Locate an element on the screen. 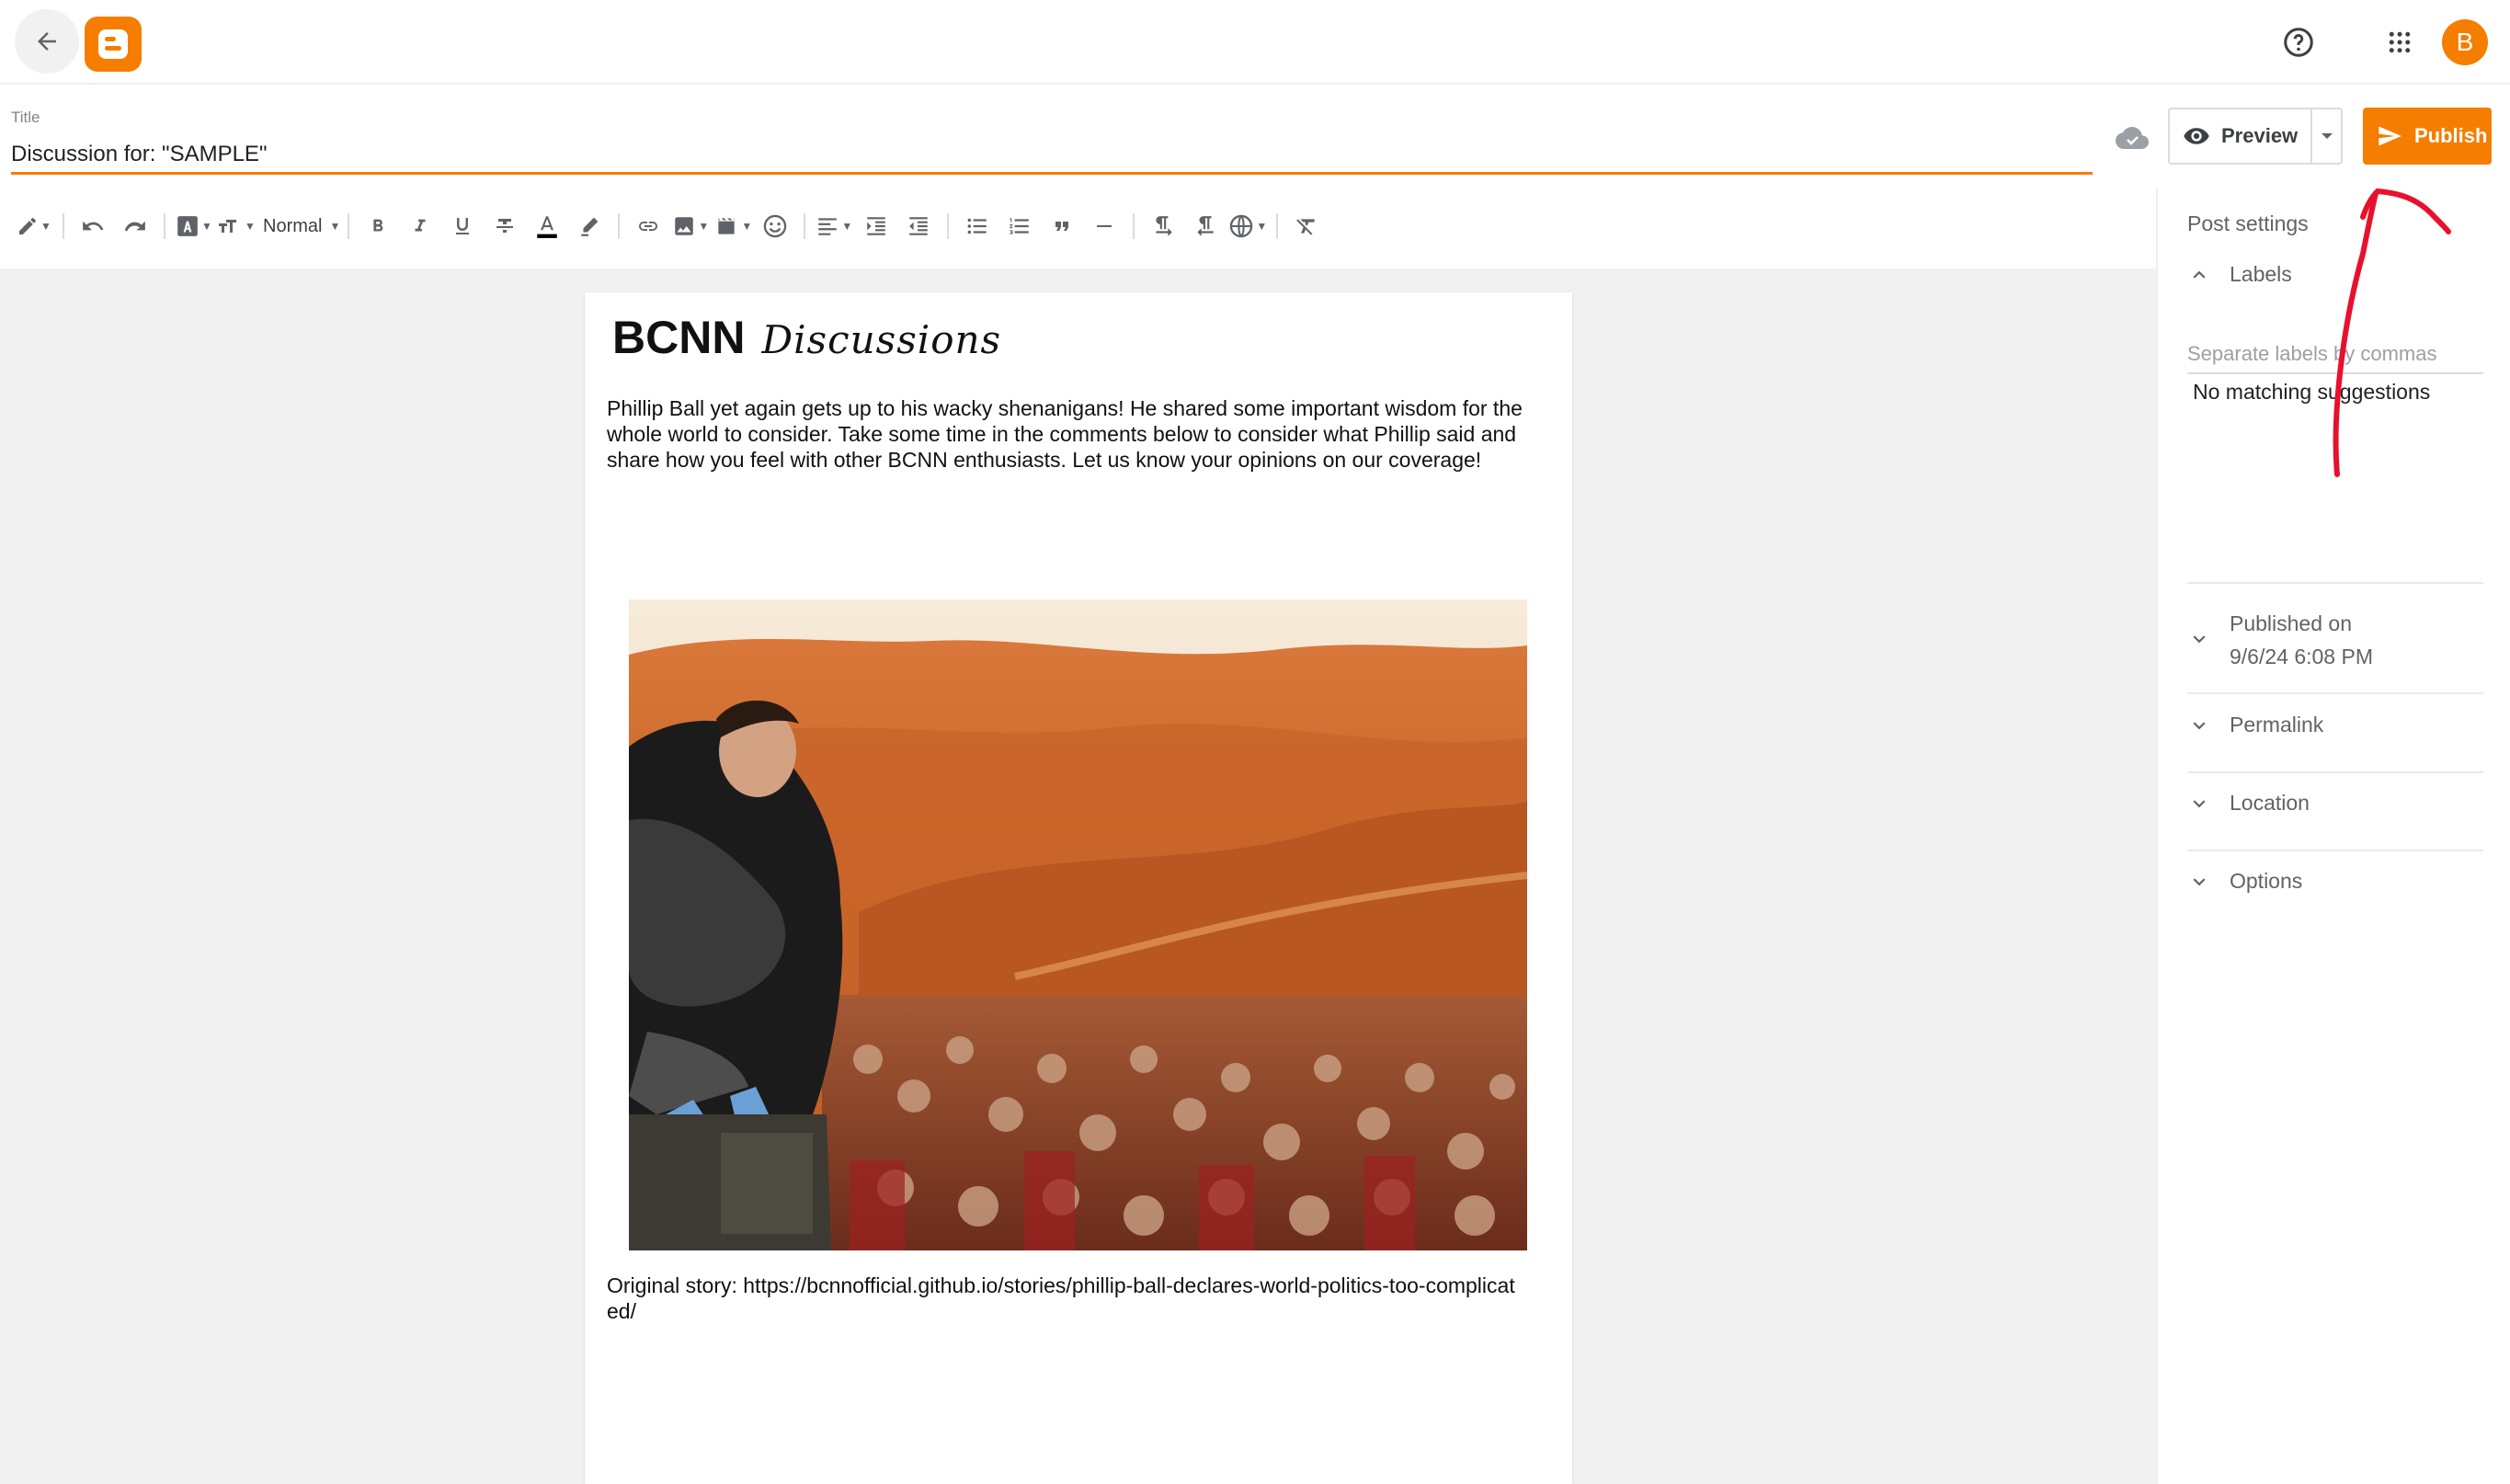 This screenshot has height=1484, width=2510. language-button: ▼ is located at coordinates (1247, 226).